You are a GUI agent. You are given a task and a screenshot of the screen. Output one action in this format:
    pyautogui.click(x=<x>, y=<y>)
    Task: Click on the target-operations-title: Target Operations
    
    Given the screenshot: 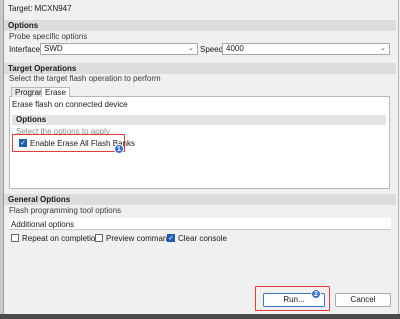 What is the action you would take?
    pyautogui.click(x=200, y=68)
    